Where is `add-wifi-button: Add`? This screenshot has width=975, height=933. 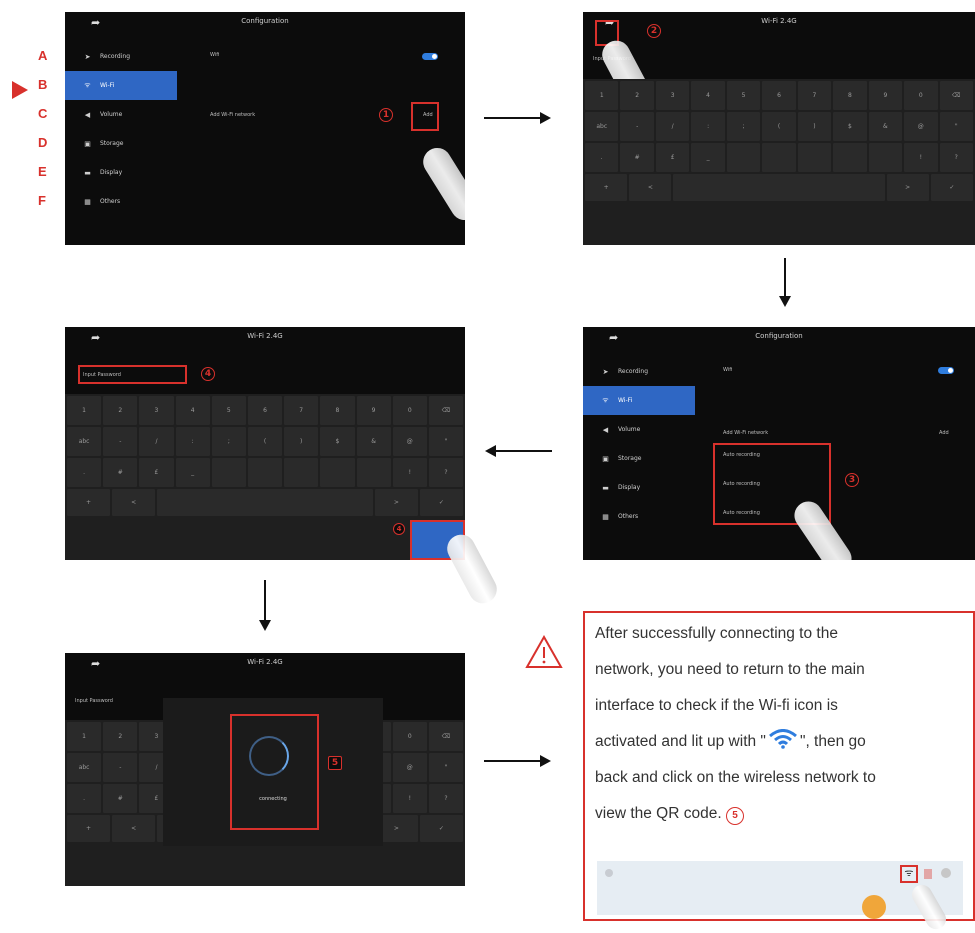
add-wifi-button: Add is located at coordinates (944, 433).